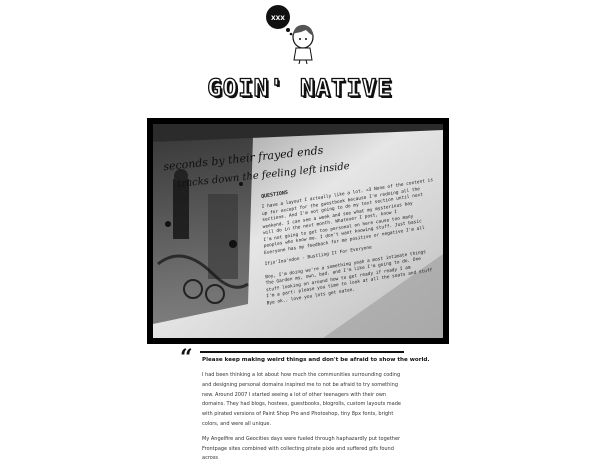 This screenshot has width=600, height=469. I want to click on site-title: GOIN' NATIVE, so click(300, 87).